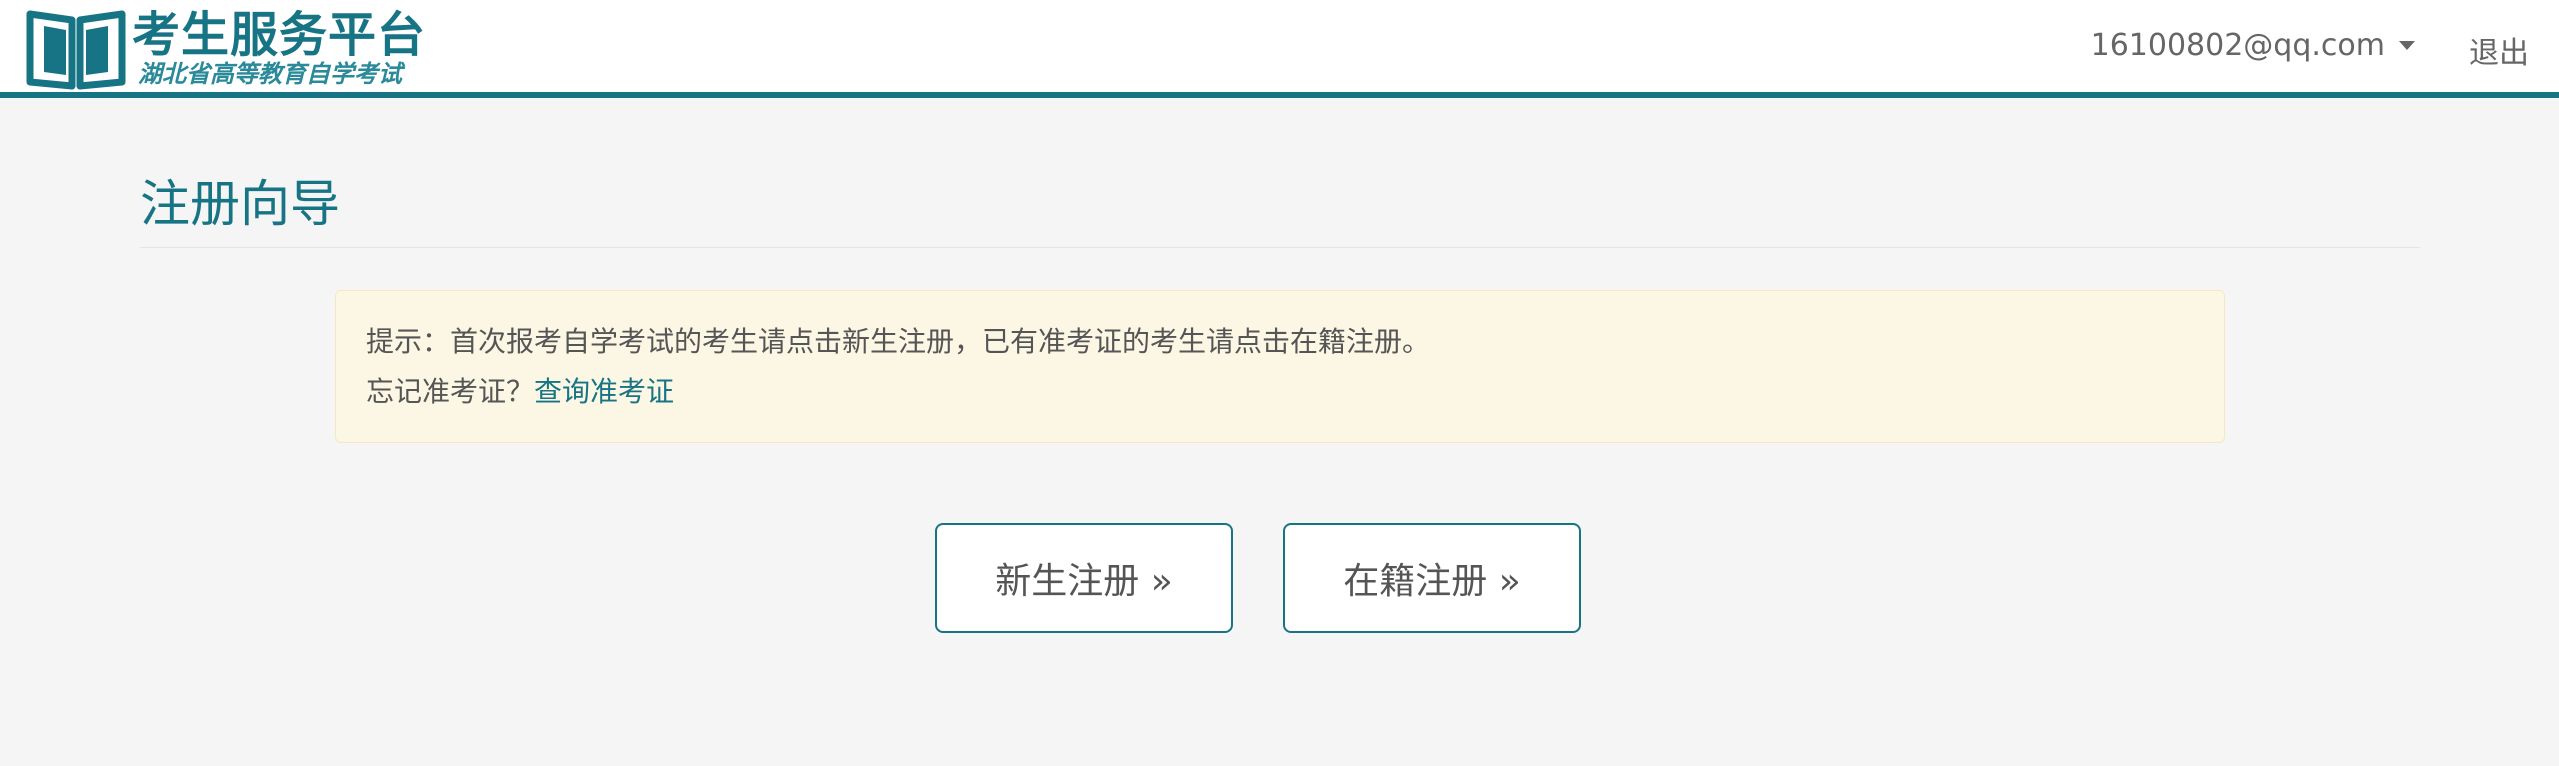  What do you see at coordinates (450, 391) in the screenshot?
I see `forgot-ticket-text: 忘记准考证？` at bounding box center [450, 391].